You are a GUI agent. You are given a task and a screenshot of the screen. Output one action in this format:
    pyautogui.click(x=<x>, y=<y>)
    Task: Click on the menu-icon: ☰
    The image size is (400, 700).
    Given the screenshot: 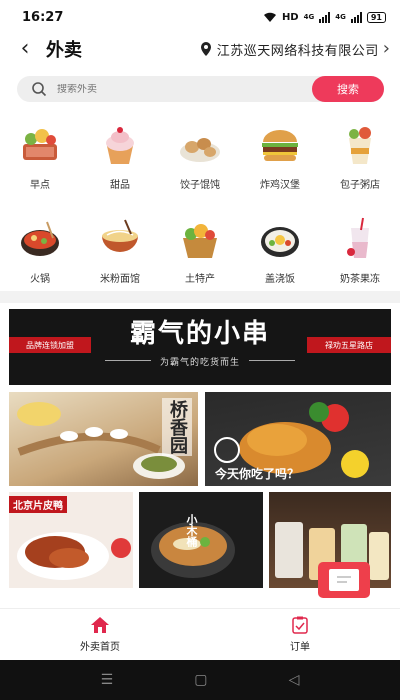 What is the action you would take?
    pyautogui.click(x=107, y=680)
    